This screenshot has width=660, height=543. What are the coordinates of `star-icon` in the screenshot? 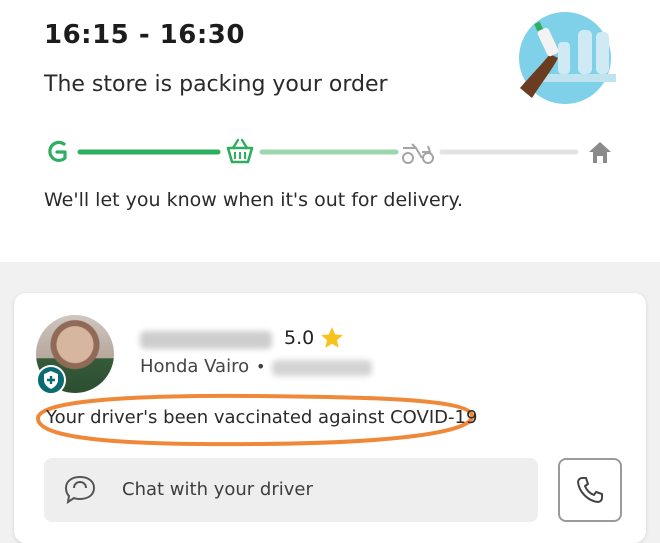 It's located at (332, 337).